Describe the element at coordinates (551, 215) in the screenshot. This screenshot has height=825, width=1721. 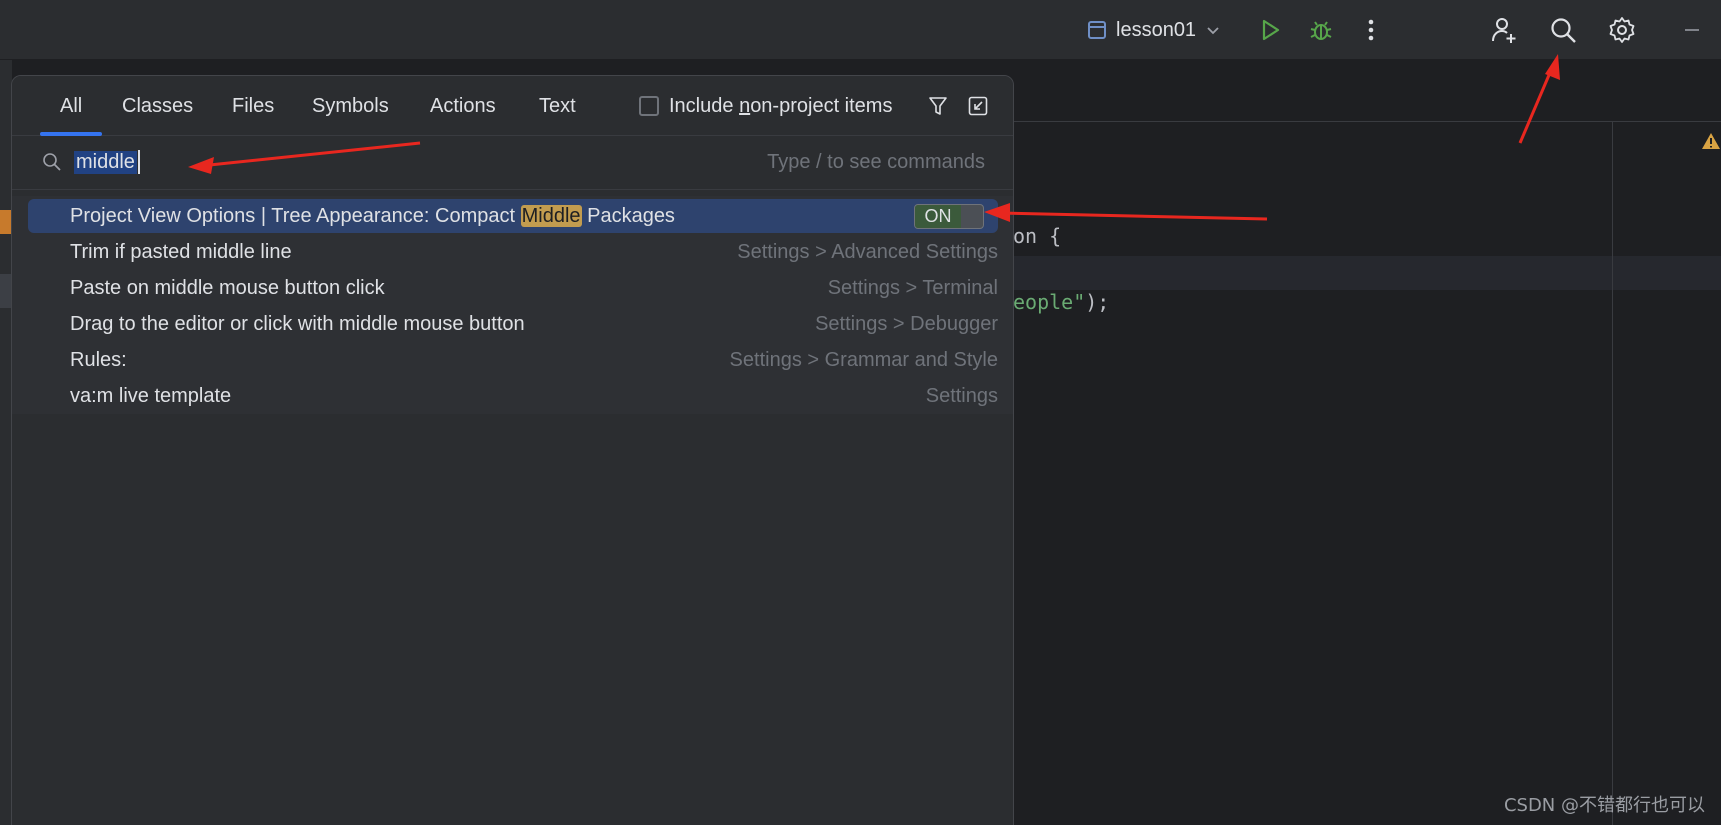
I see `match-highlight: Middle` at that location.